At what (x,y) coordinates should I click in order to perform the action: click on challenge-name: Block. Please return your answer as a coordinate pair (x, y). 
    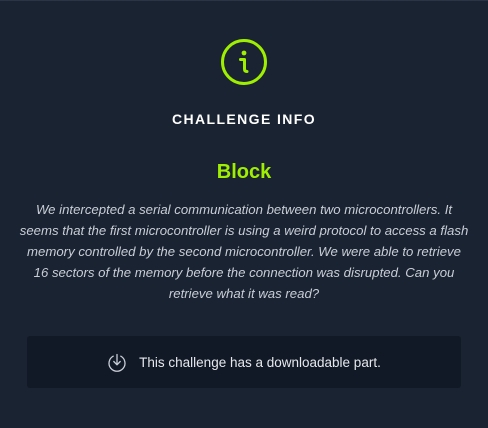
    Looking at the image, I should click on (244, 172).